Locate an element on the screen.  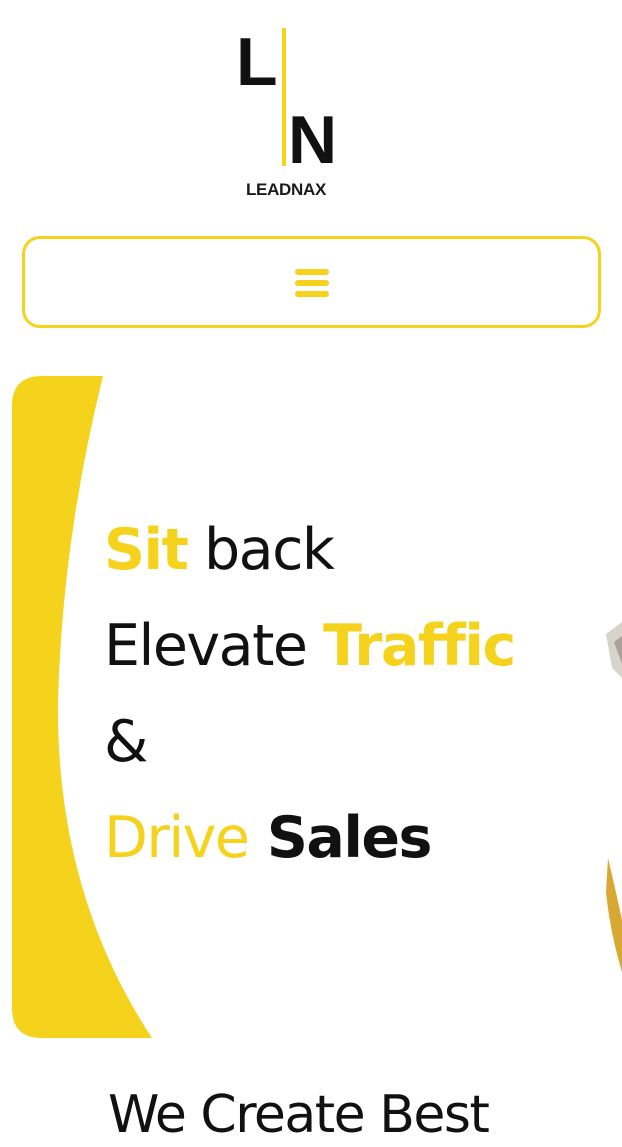
logo-brand-name: LEADNAX is located at coordinates (286, 189).